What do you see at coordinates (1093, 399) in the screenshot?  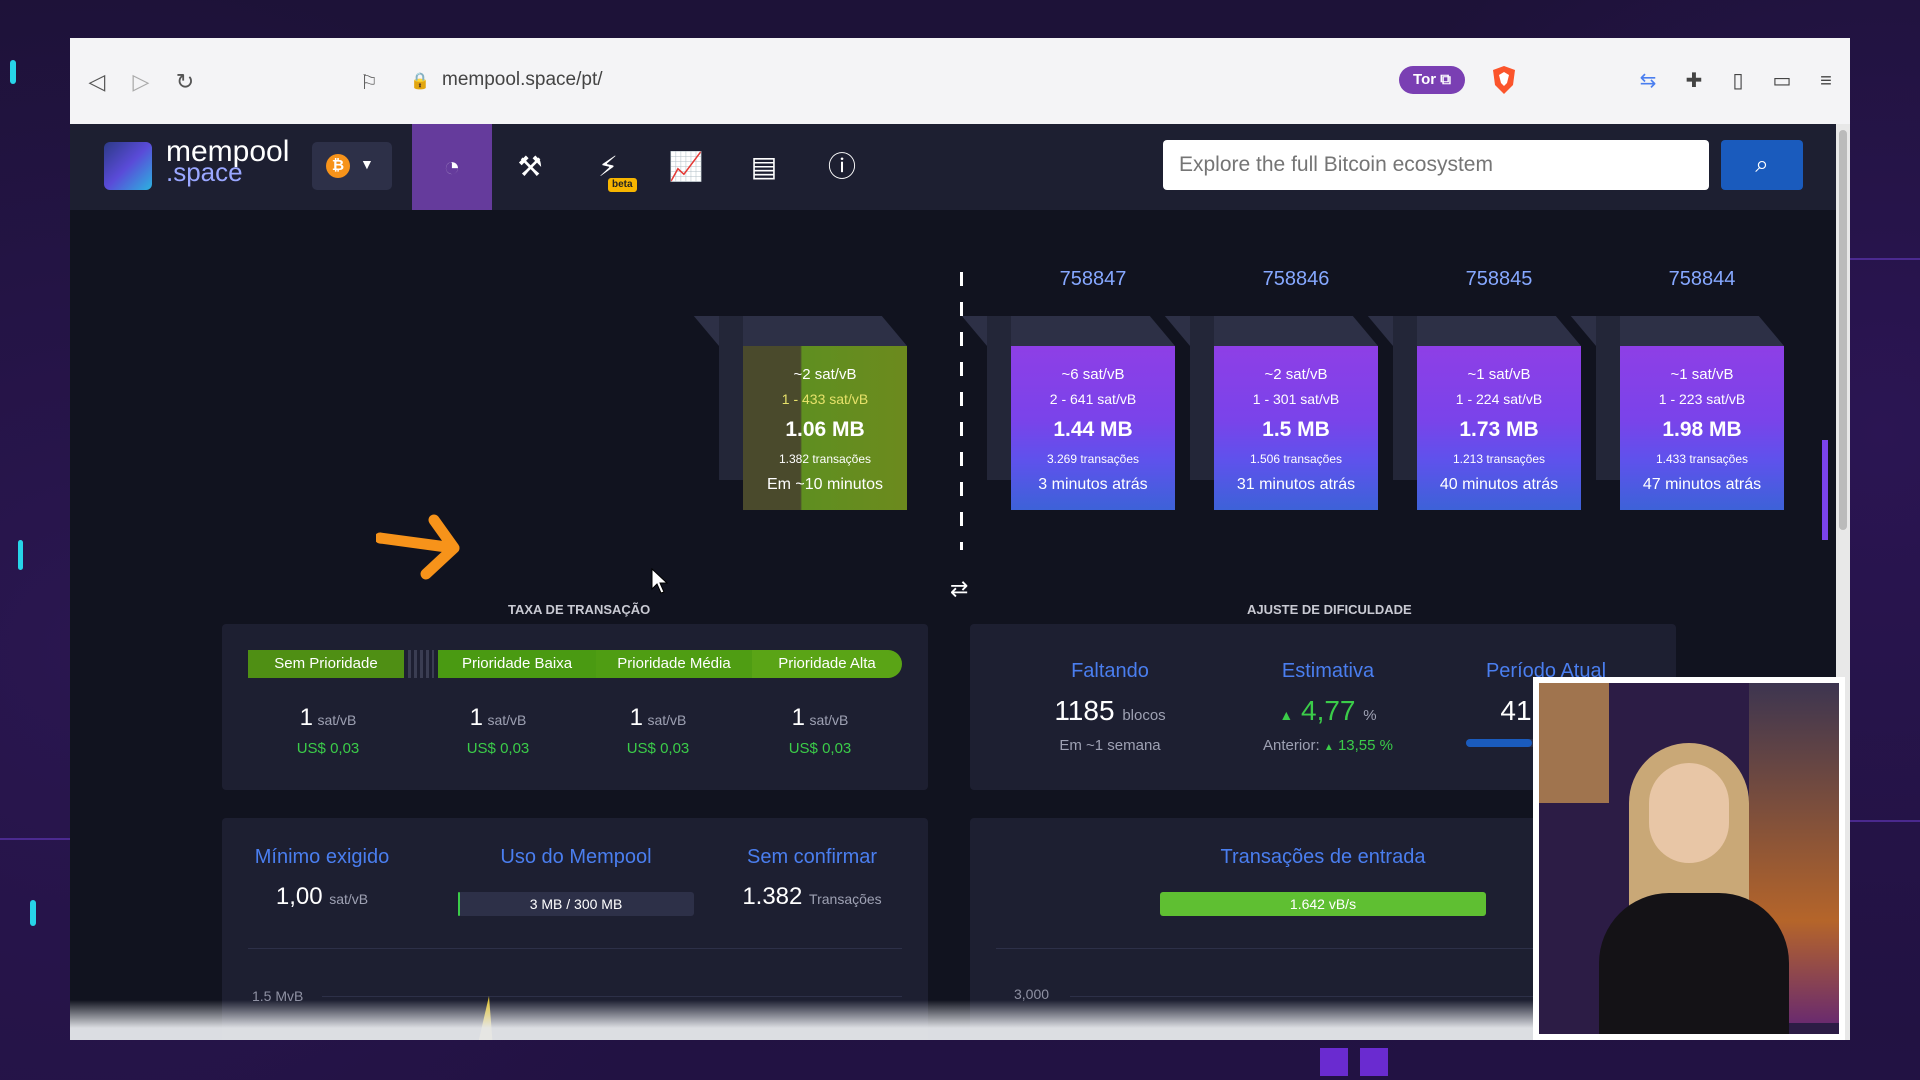 I see `block-fee-range: 2 - 641 sat/vB` at bounding box center [1093, 399].